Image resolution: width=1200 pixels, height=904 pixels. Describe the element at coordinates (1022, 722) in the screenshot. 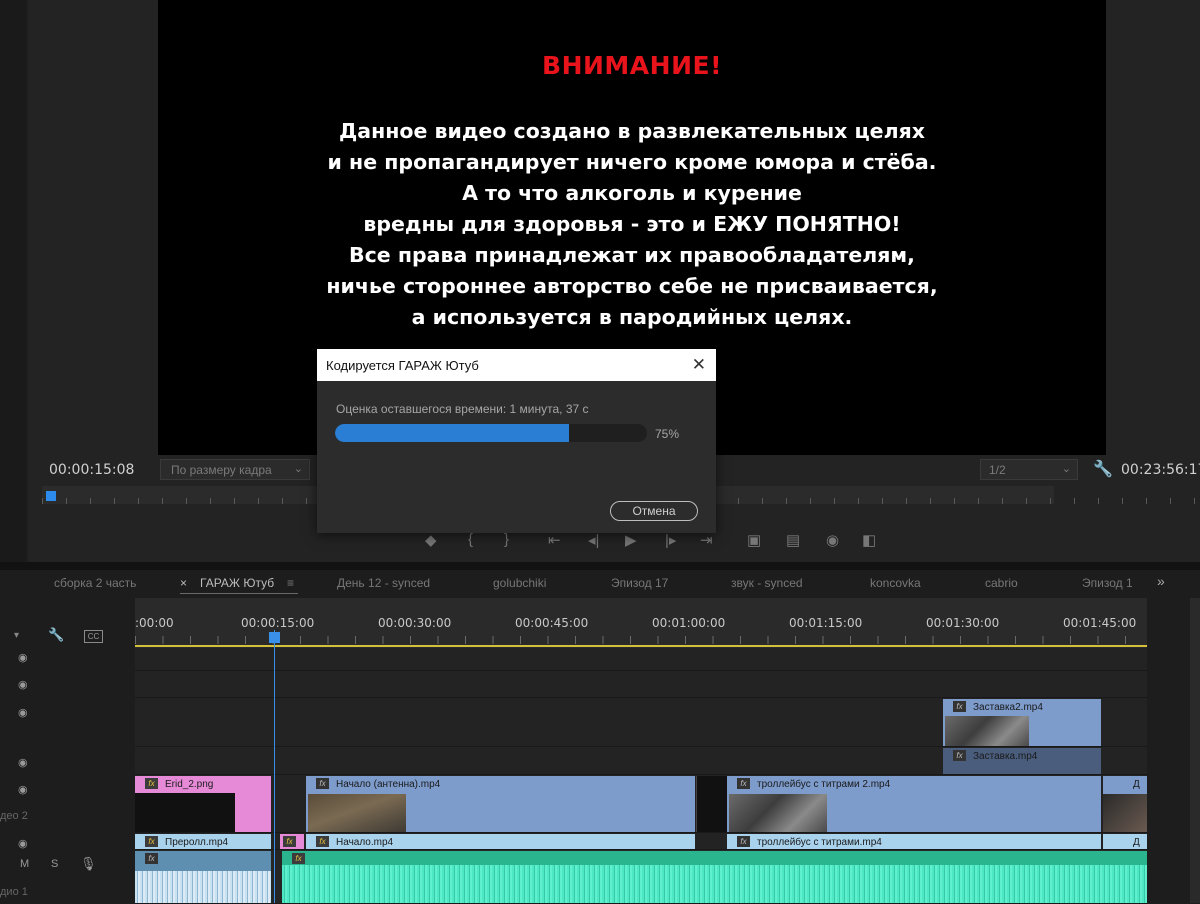

I see `clip-zastavka2: fx Заставка2.mp4` at that location.